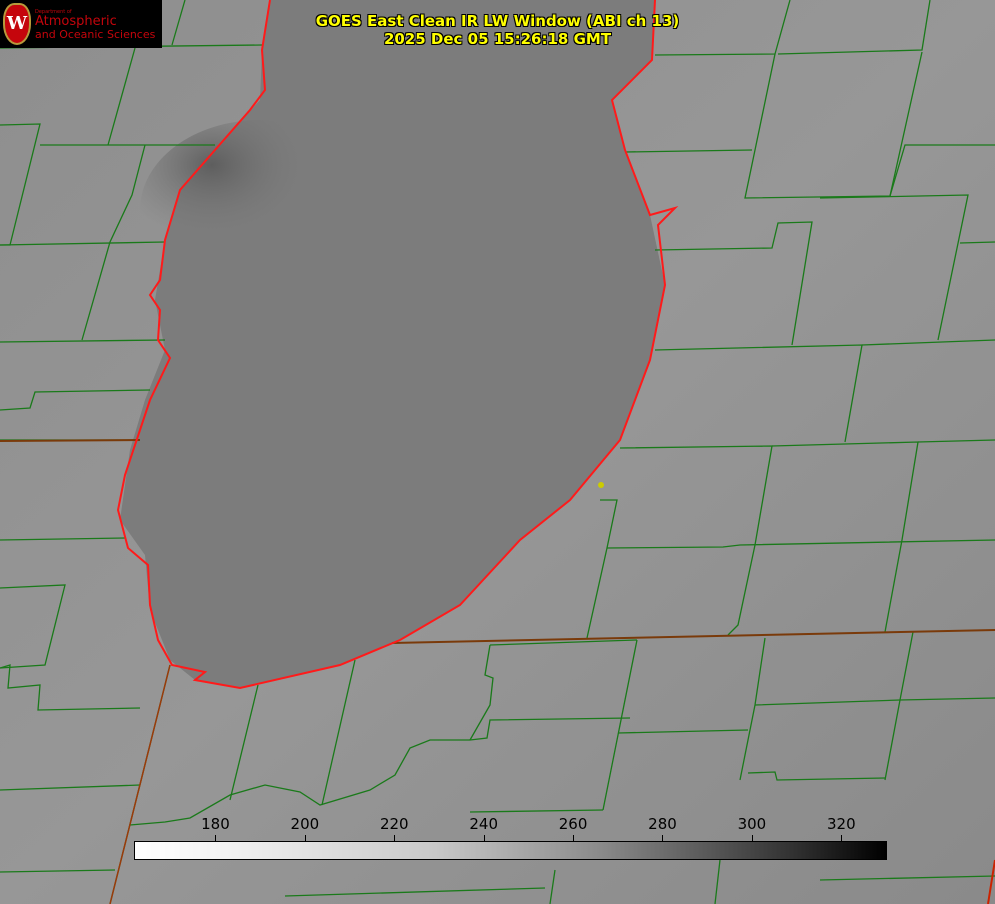 The height and width of the screenshot is (904, 995). What do you see at coordinates (70, 440) in the screenshot?
I see `state-boundary` at bounding box center [70, 440].